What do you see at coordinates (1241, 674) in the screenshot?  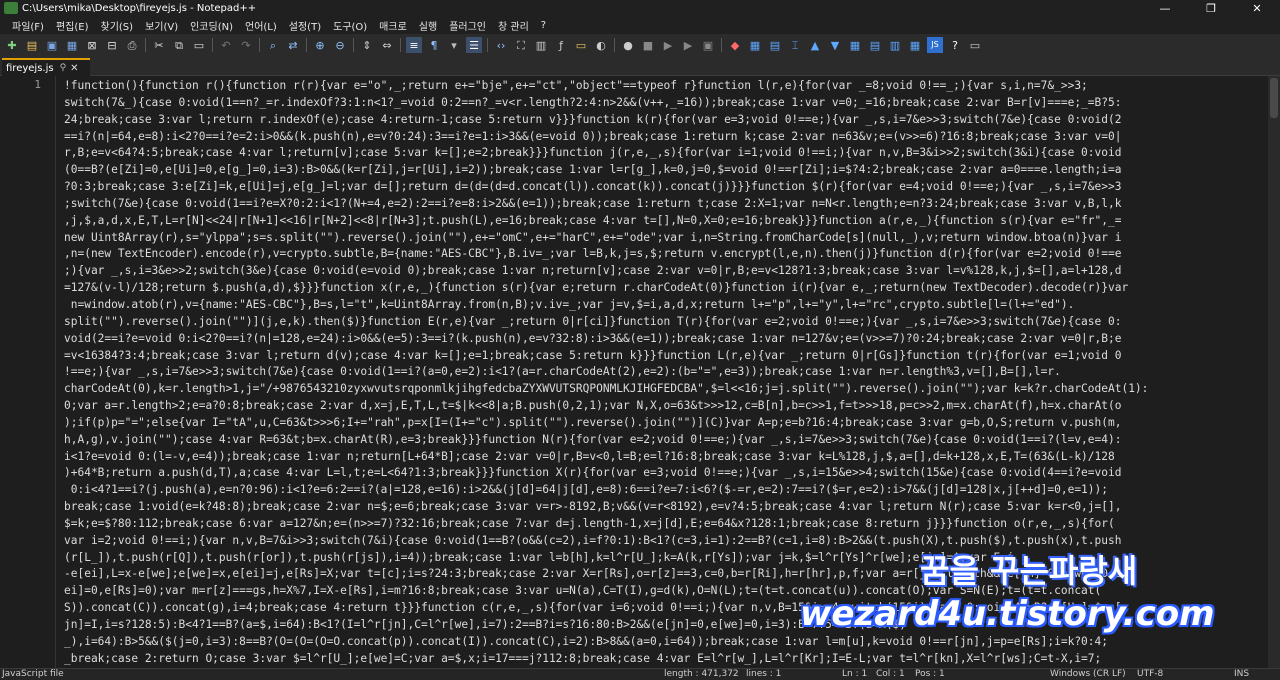 I see `status-mode: INS` at bounding box center [1241, 674].